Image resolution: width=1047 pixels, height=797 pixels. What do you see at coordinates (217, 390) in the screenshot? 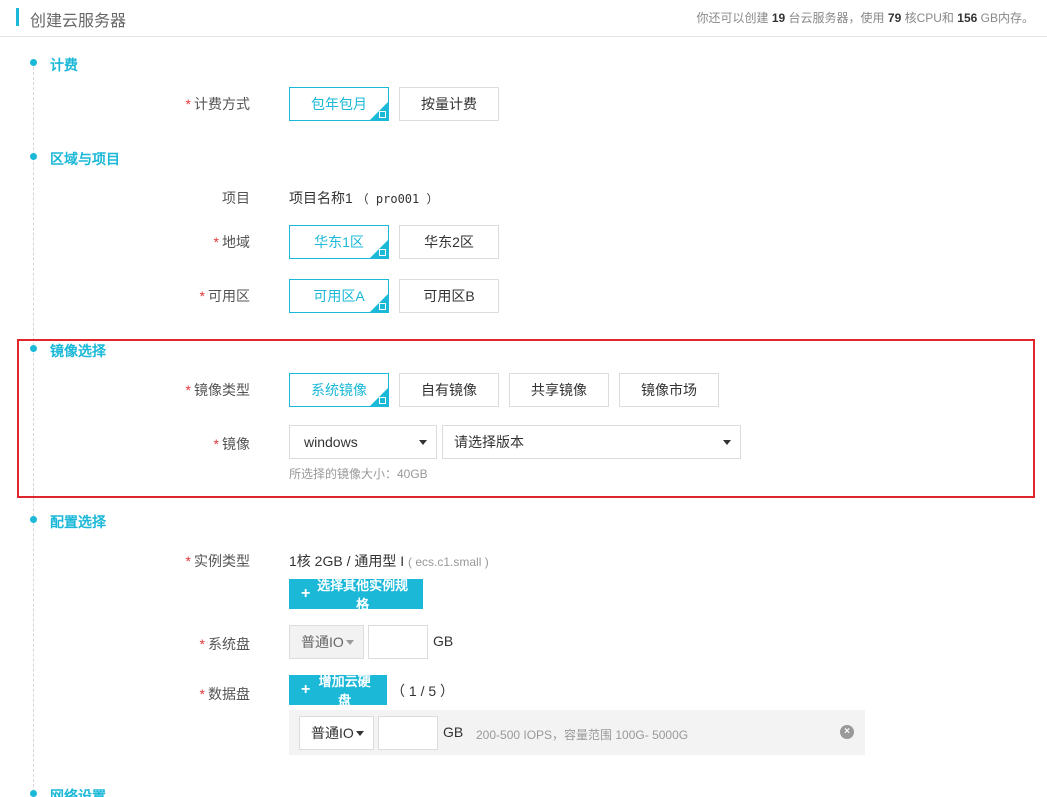
I see `image-type-label: * 镜像类型` at bounding box center [217, 390].